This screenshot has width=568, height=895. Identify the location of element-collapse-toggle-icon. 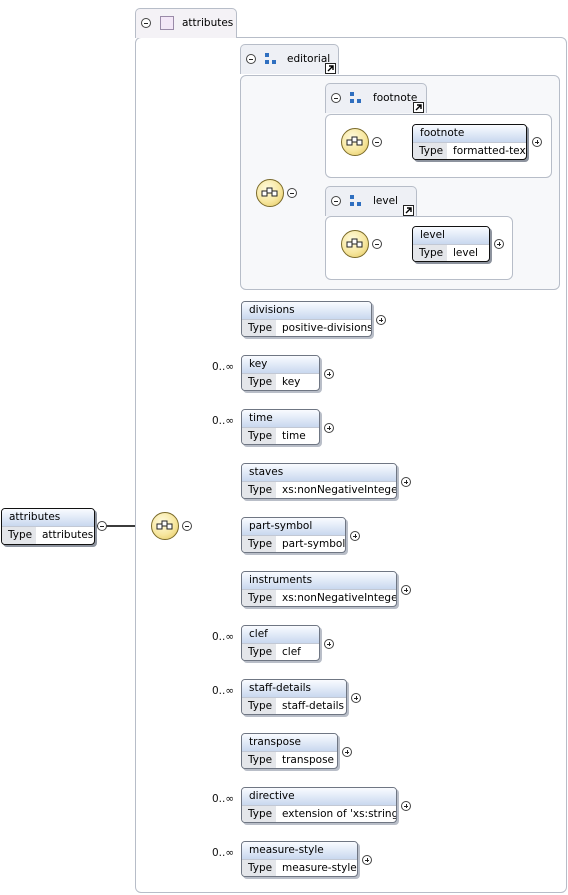
(102, 526).